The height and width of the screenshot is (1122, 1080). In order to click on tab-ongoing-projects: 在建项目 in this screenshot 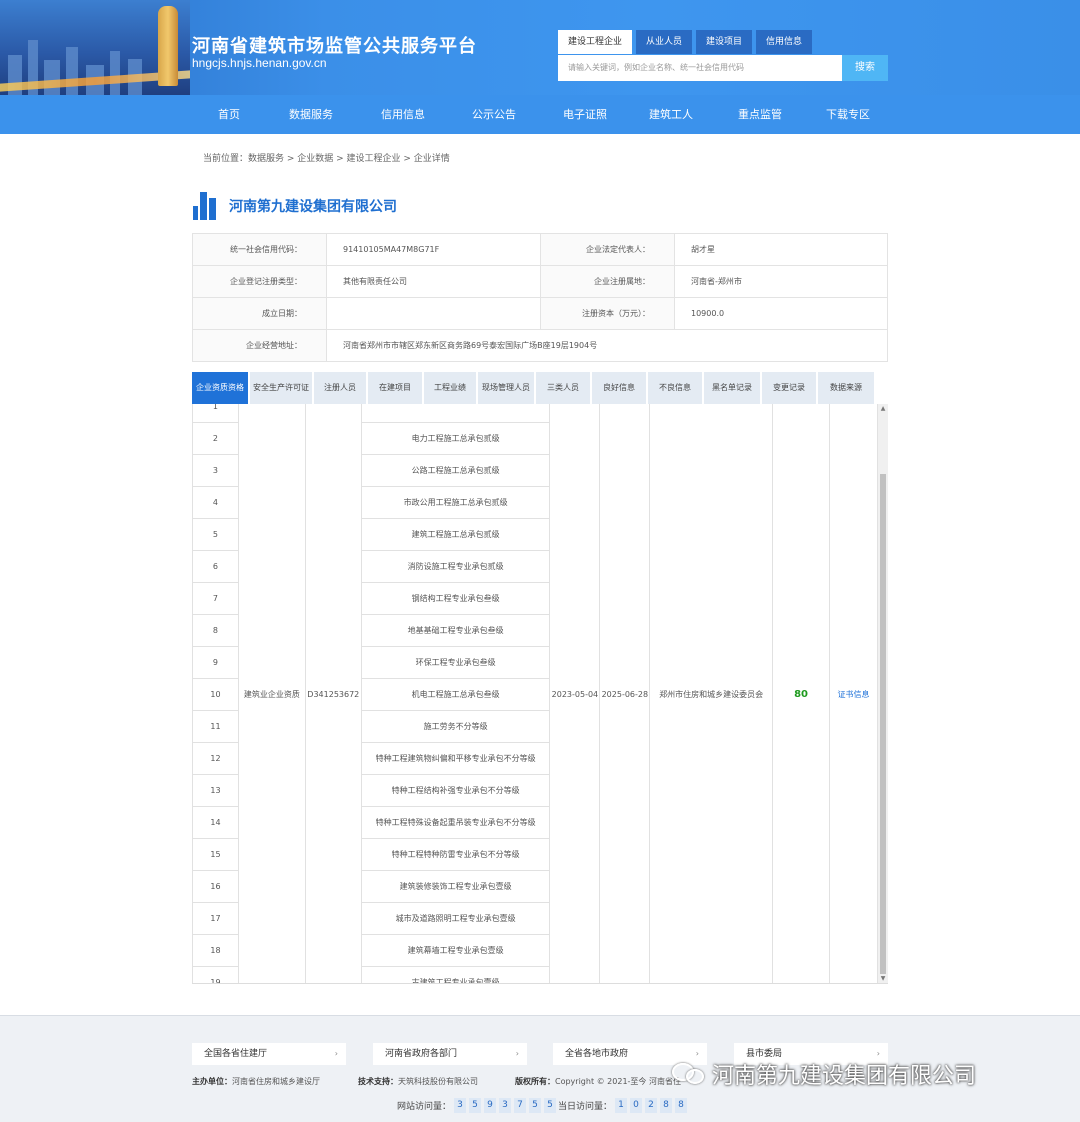, I will do `click(395, 388)`.